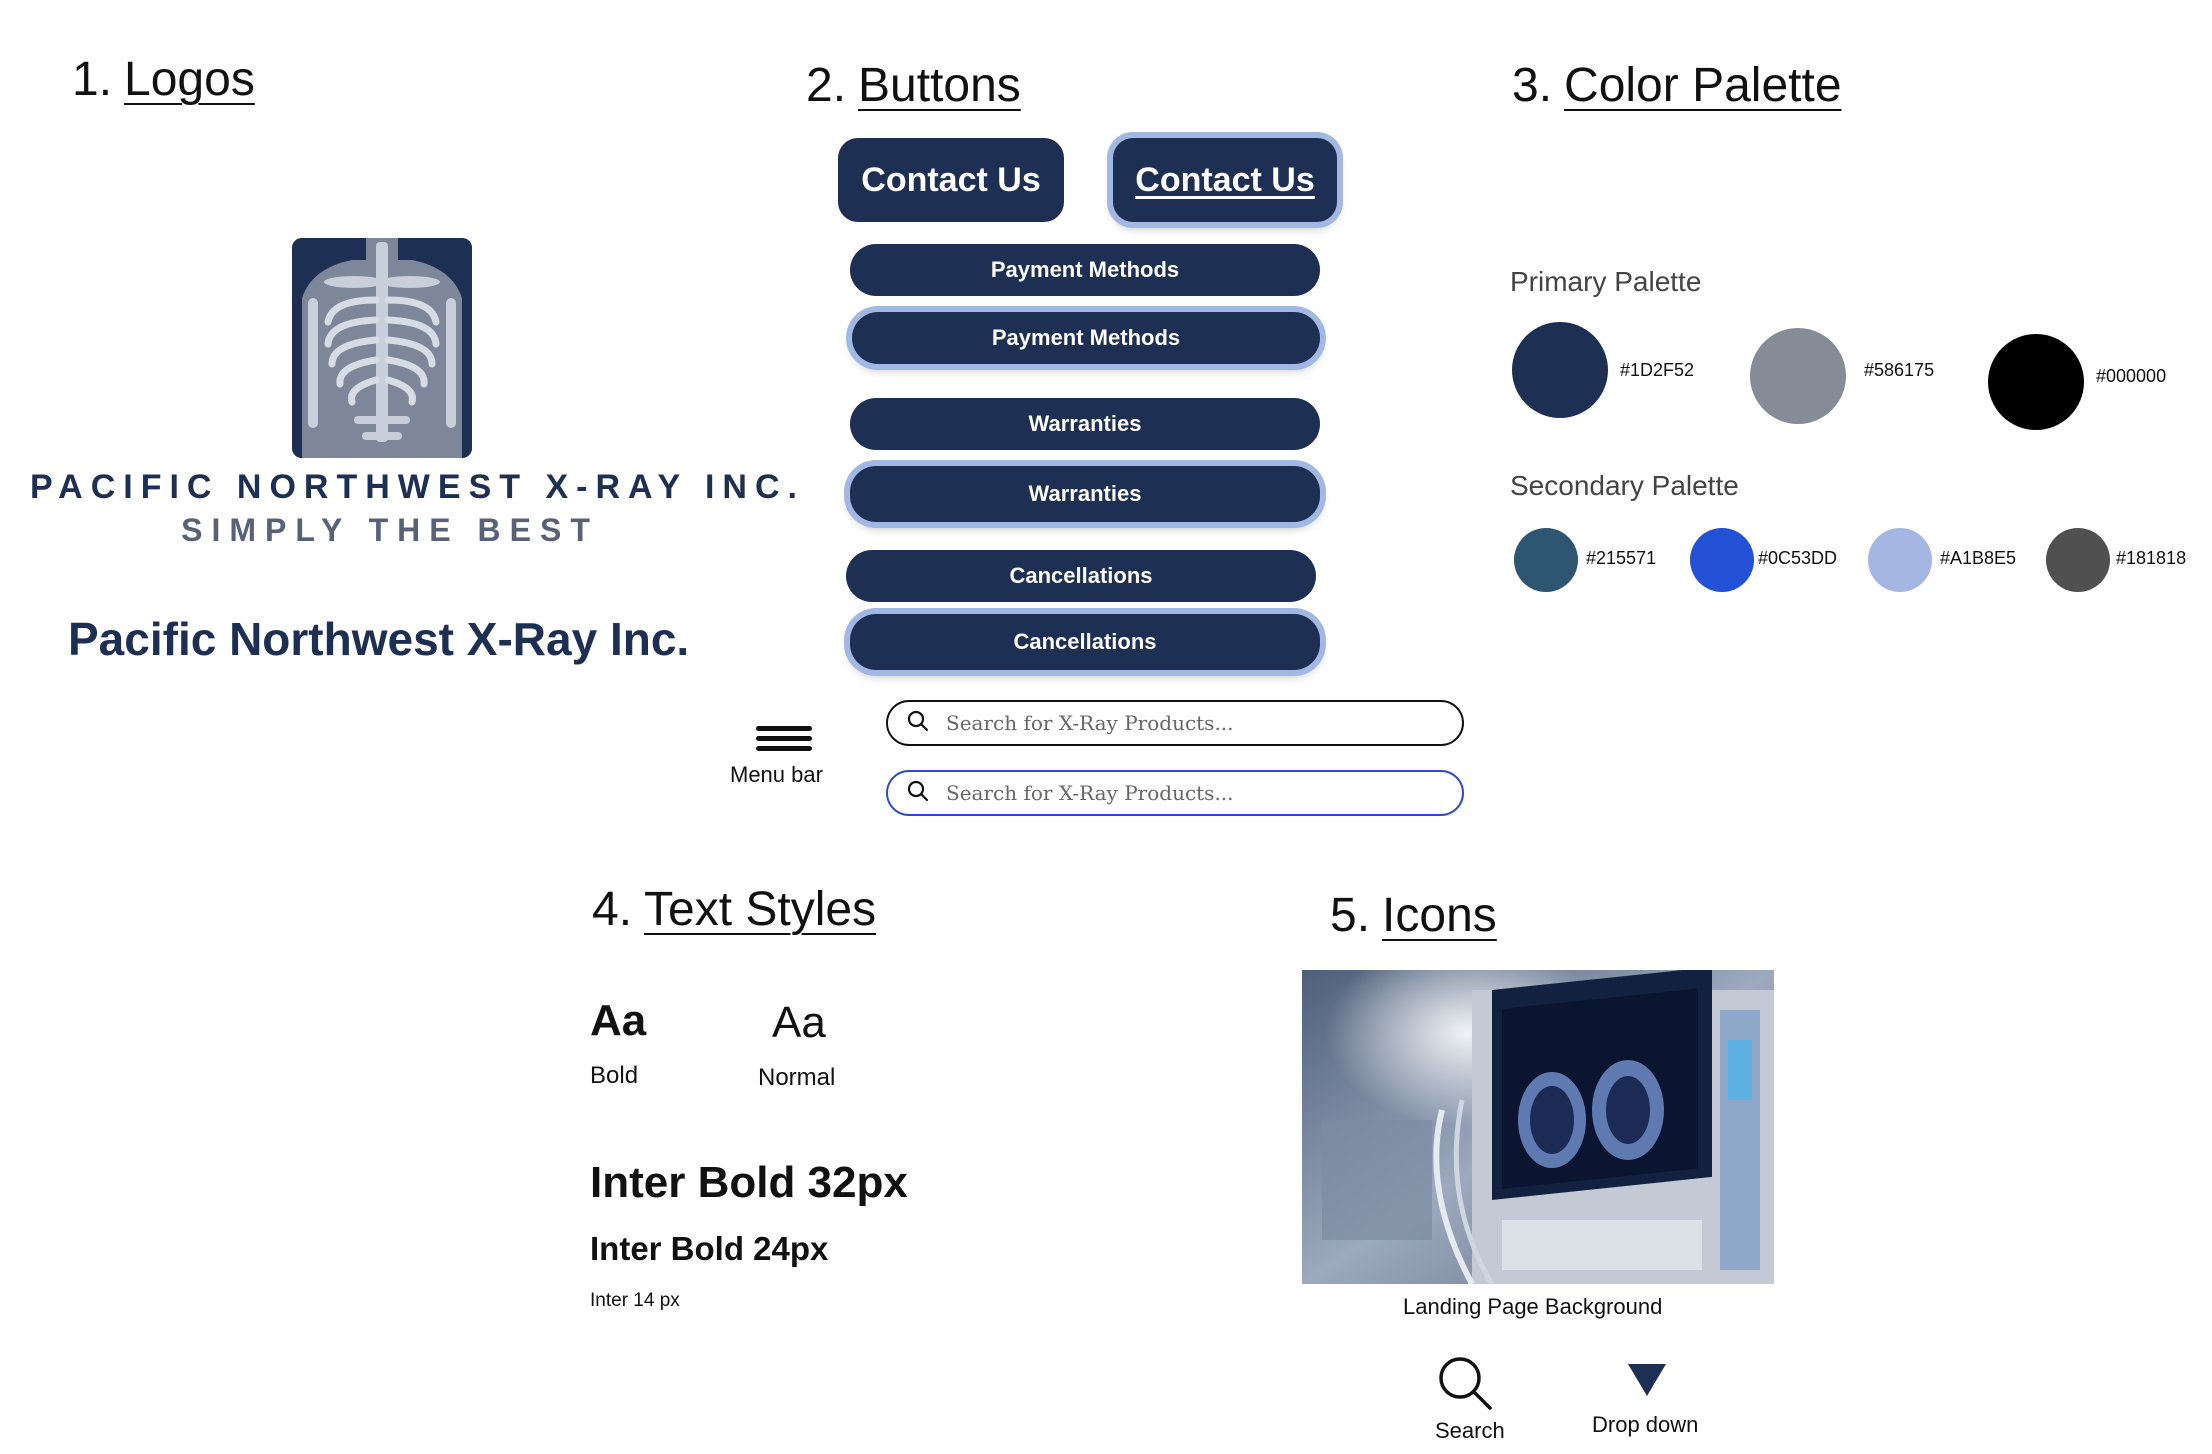  What do you see at coordinates (1413, 915) in the screenshot?
I see `section-title-icons: 5. Icons` at bounding box center [1413, 915].